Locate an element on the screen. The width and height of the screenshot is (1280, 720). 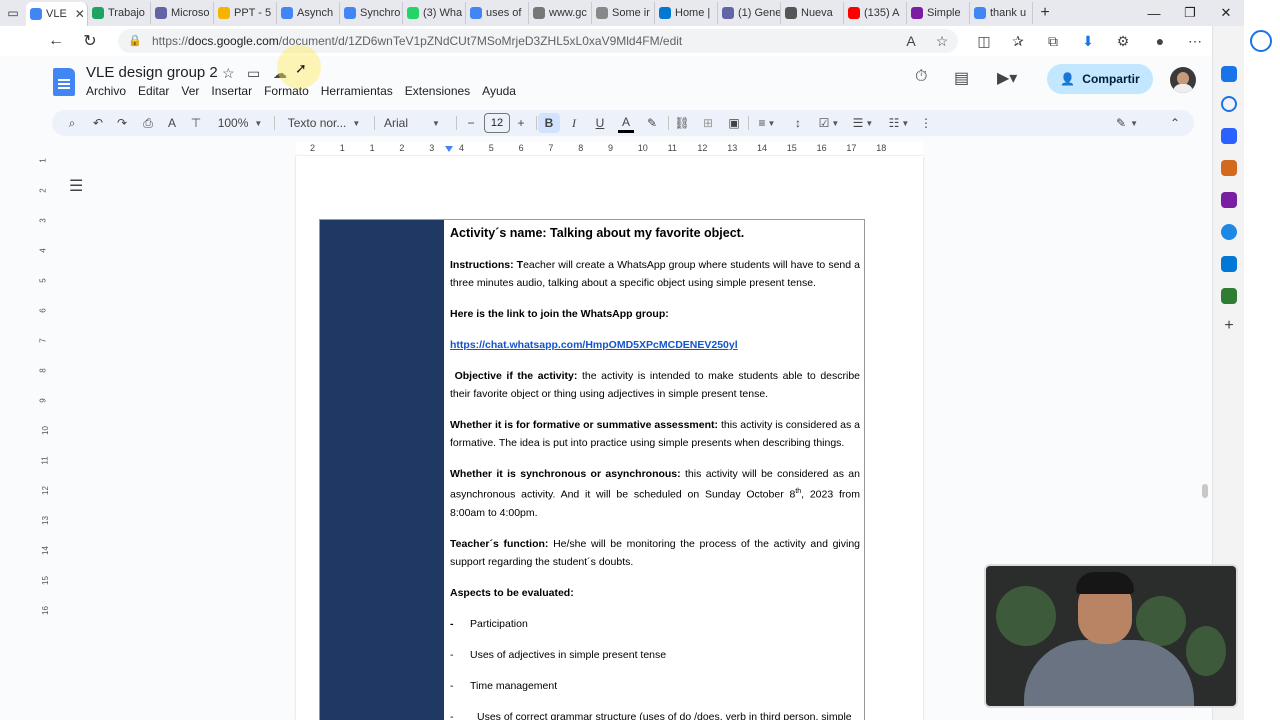
more-menu-icon: ⋯ is located at coordinates (1195, 41).